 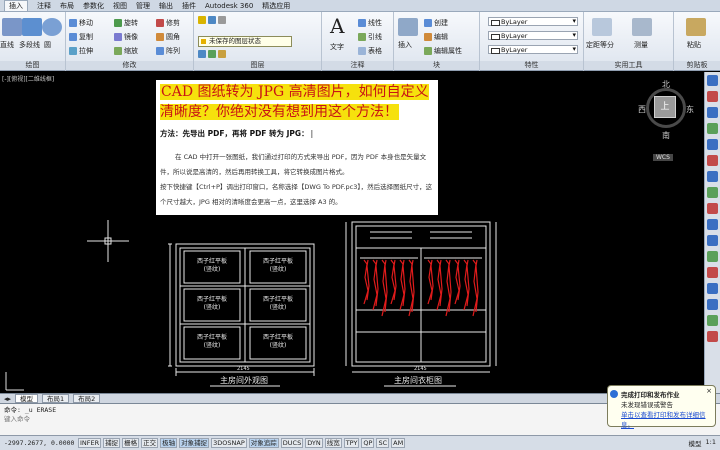 I want to click on mirror-button: 镜像, so click(x=126, y=37).